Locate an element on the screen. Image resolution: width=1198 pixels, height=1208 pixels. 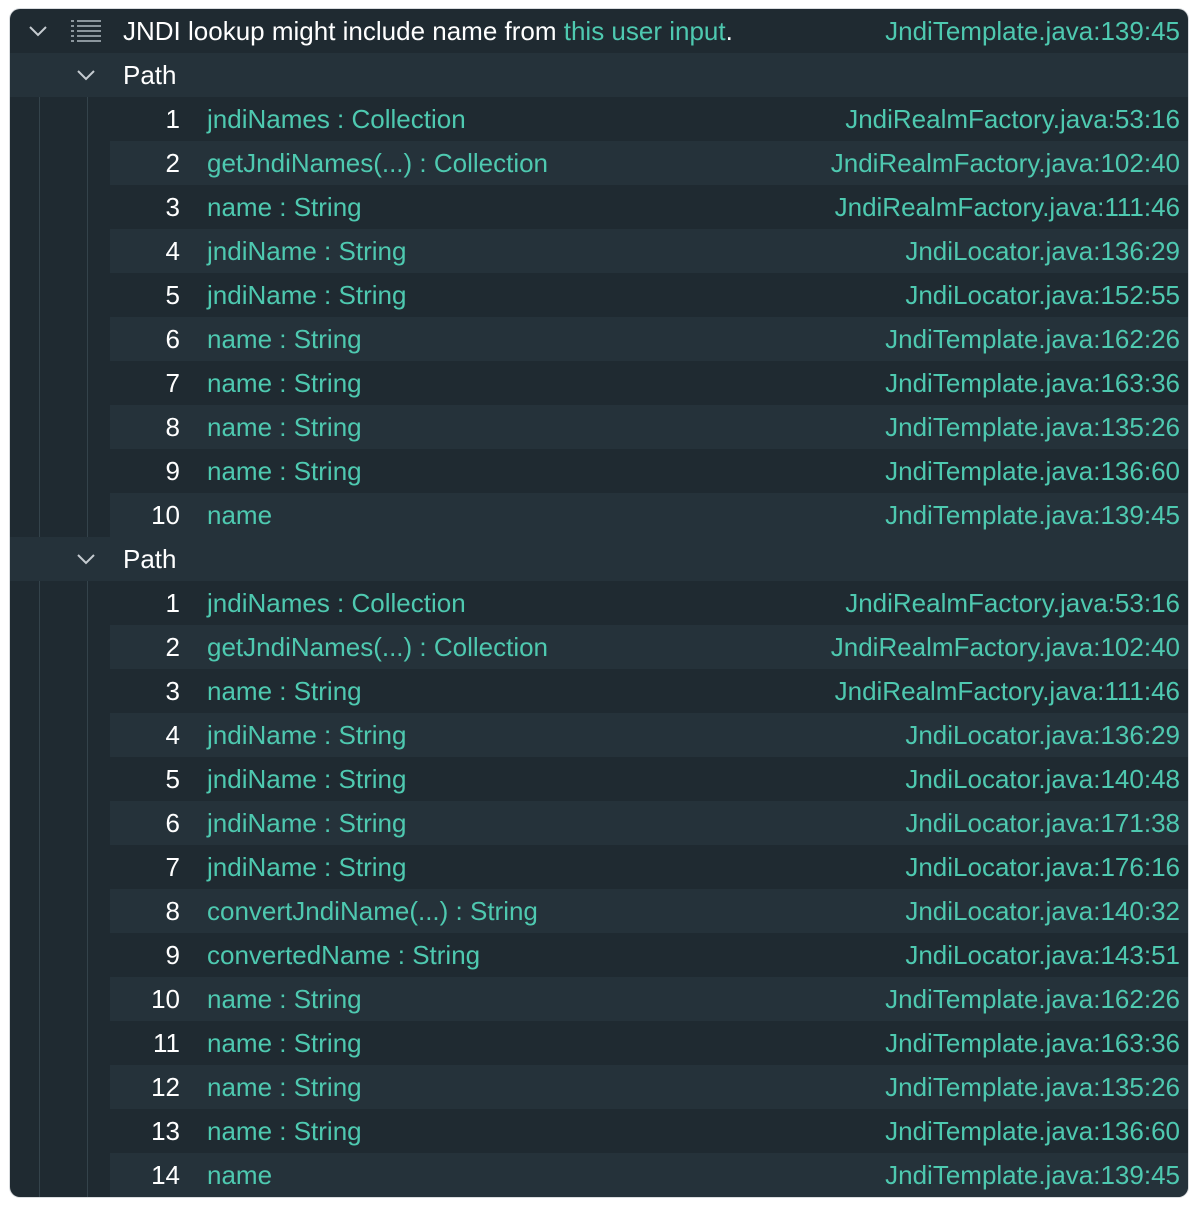
path-step-row: 8 name : String JndiTemplate.java:135:26 is located at coordinates (599, 427).